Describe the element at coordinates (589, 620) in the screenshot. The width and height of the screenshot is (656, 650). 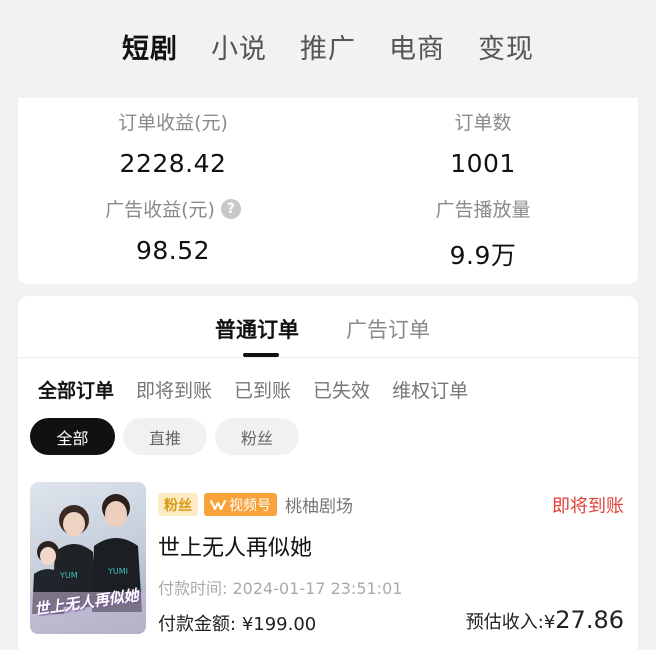
I see `income-value: 27.86` at that location.